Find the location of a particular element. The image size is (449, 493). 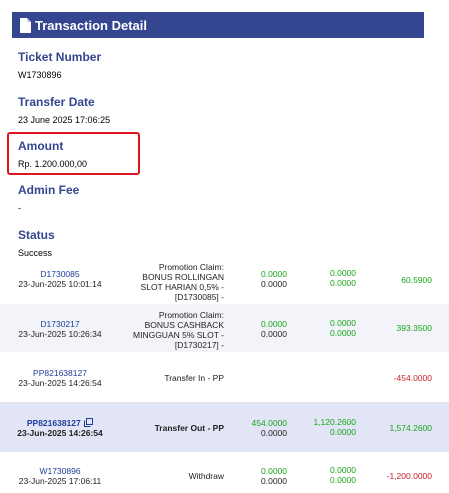

transaction-description: Transfer In - PP is located at coordinates (194, 378).